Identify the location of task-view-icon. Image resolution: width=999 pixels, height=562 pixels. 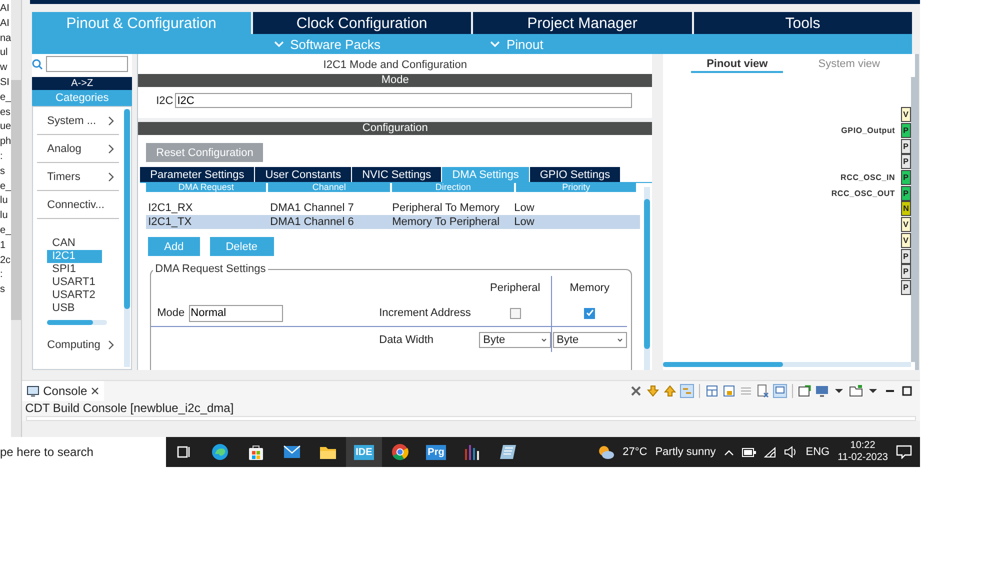
(184, 452).